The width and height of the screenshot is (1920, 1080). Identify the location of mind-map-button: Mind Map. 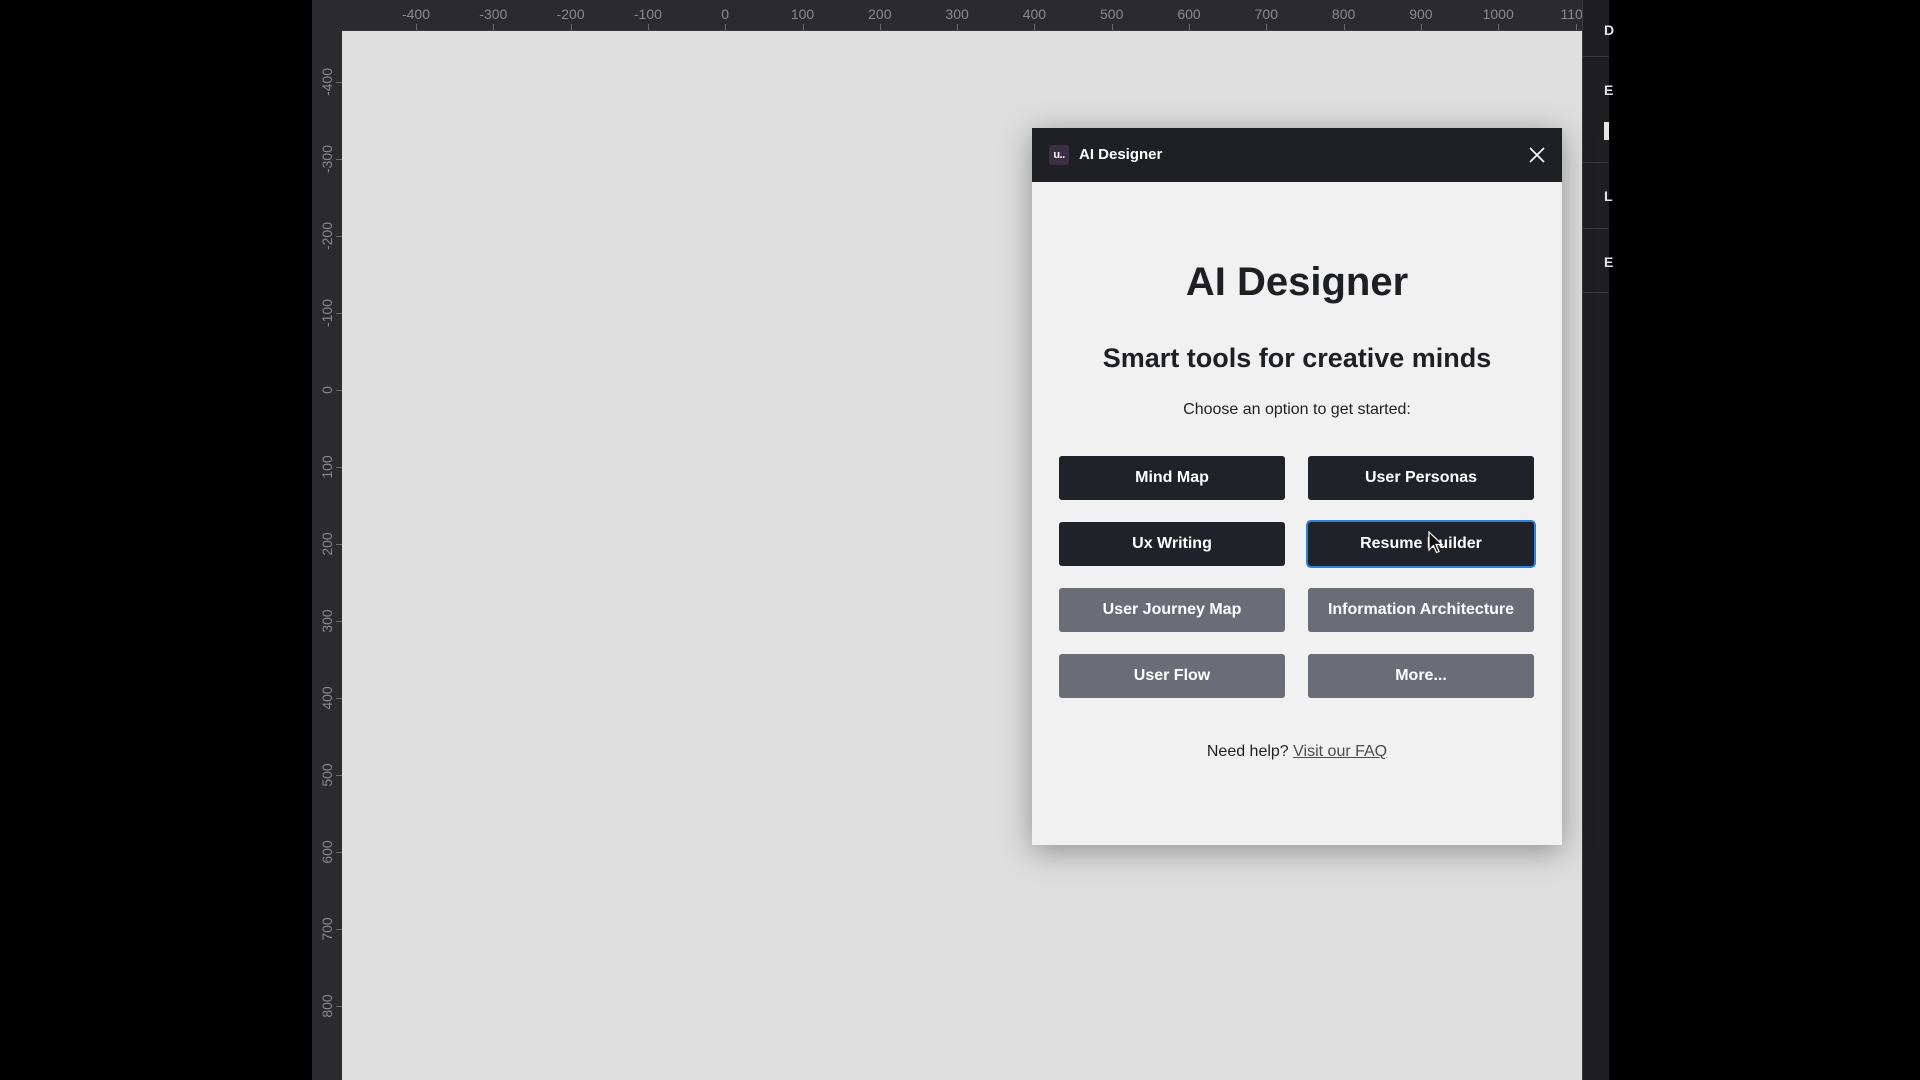
(1172, 478).